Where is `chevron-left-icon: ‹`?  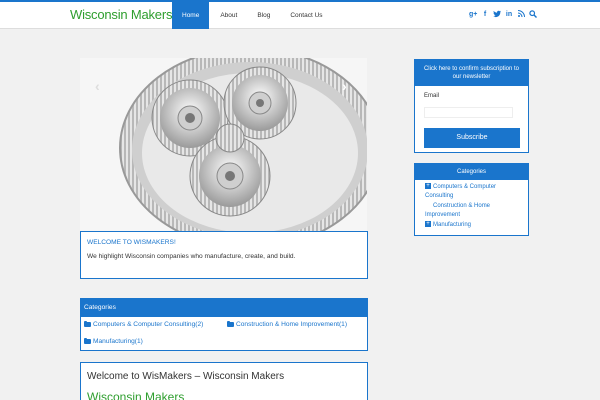
chevron-left-icon: ‹ is located at coordinates (97, 86).